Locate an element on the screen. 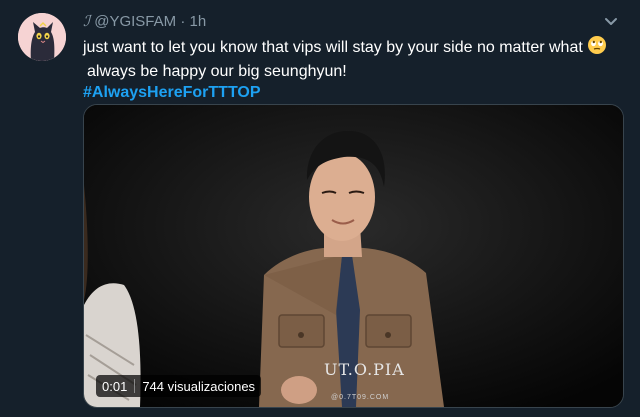  watermark-sub: @0.7T09.COM is located at coordinates (360, 397).